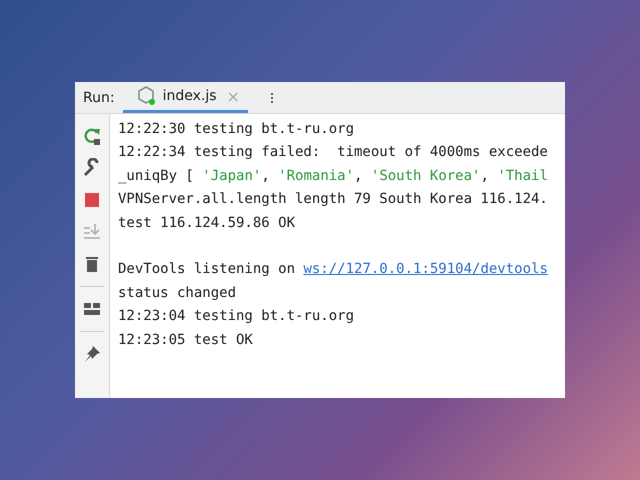  Describe the element at coordinates (92, 136) in the screenshot. I see `rerun-icon` at that location.